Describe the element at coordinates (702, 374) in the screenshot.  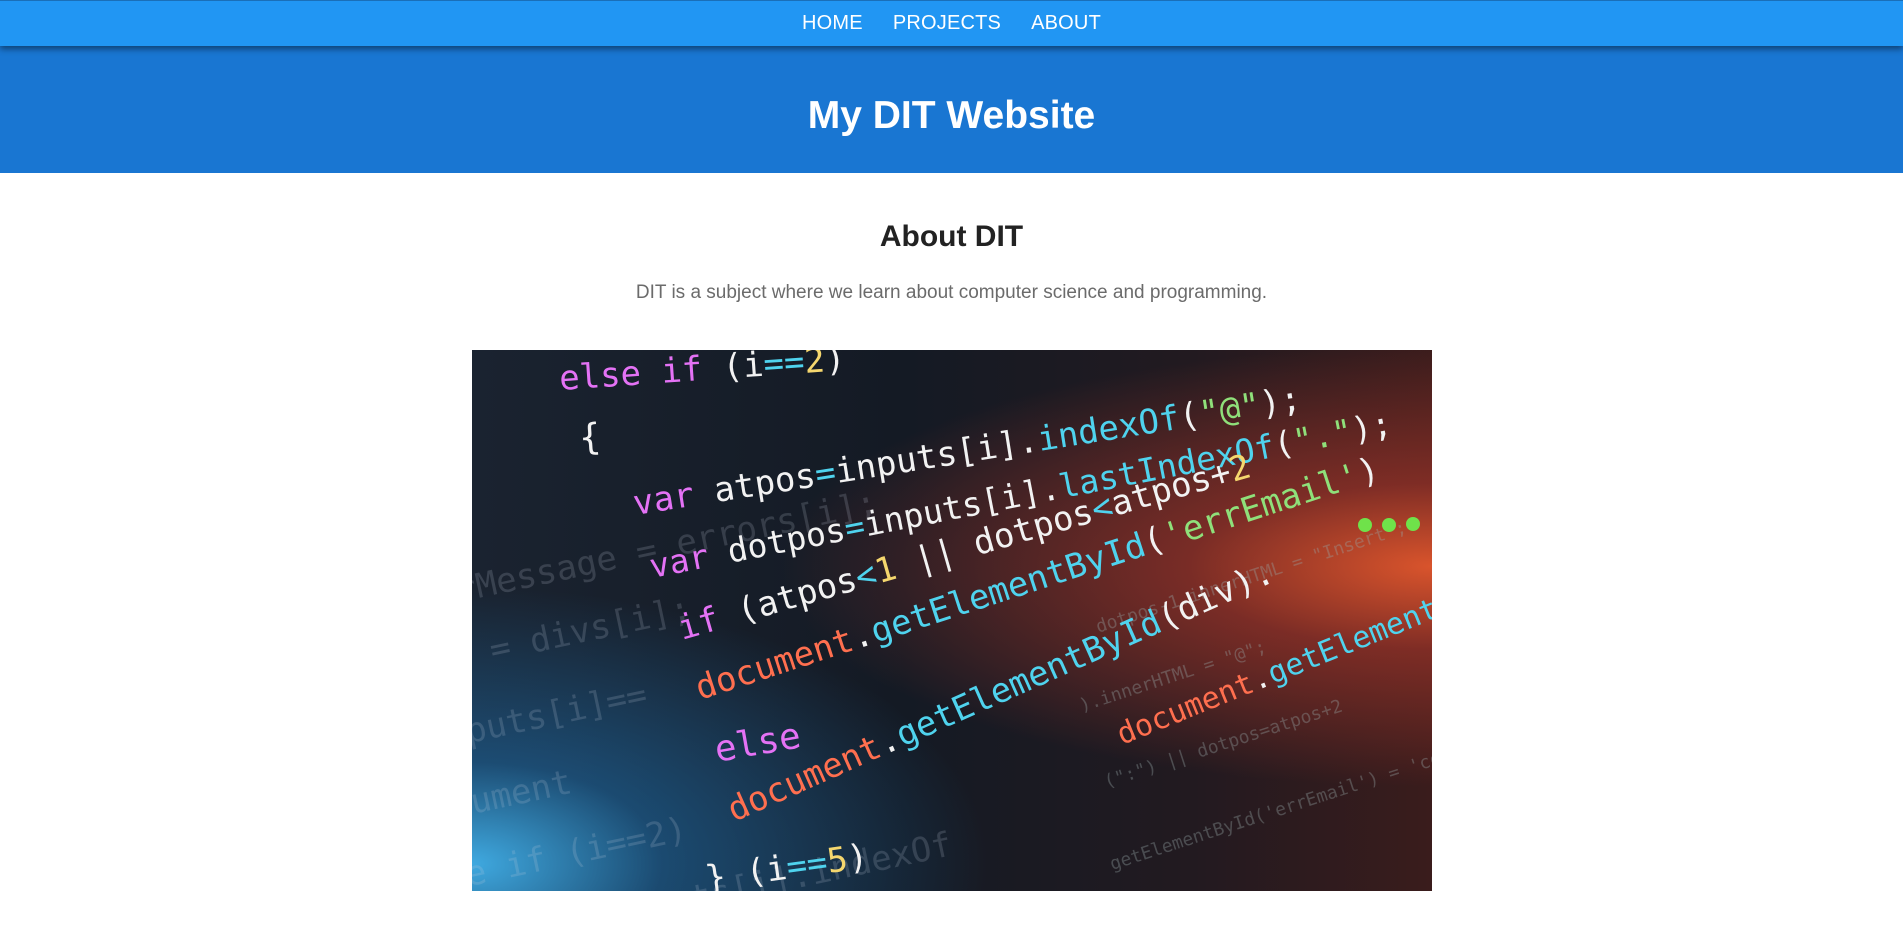
I see `code-line: else if (i==2)` at that location.